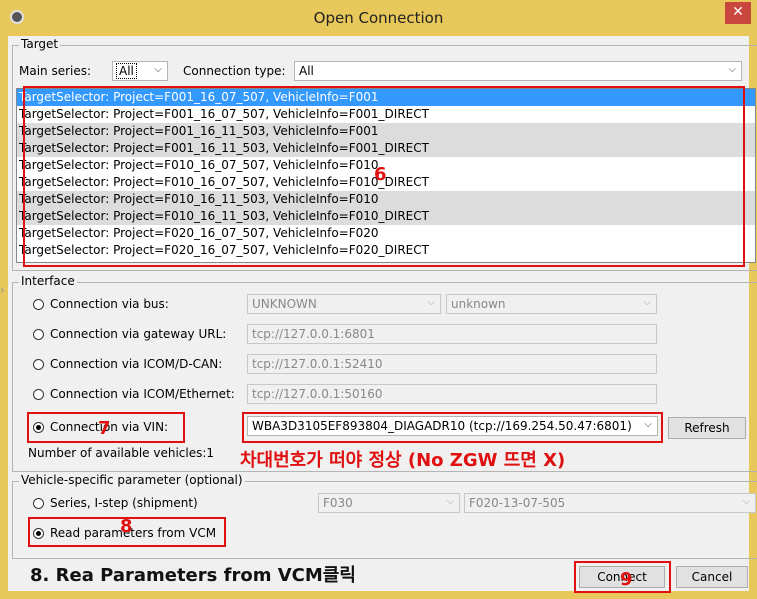  I want to click on cancel-button: Cancel, so click(712, 577).